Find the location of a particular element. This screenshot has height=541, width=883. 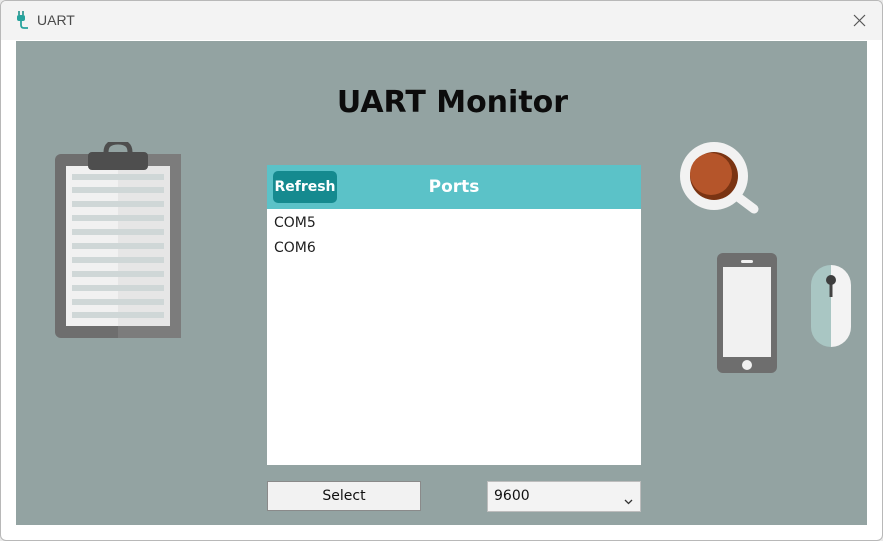

clipboard-icon is located at coordinates (118, 241).